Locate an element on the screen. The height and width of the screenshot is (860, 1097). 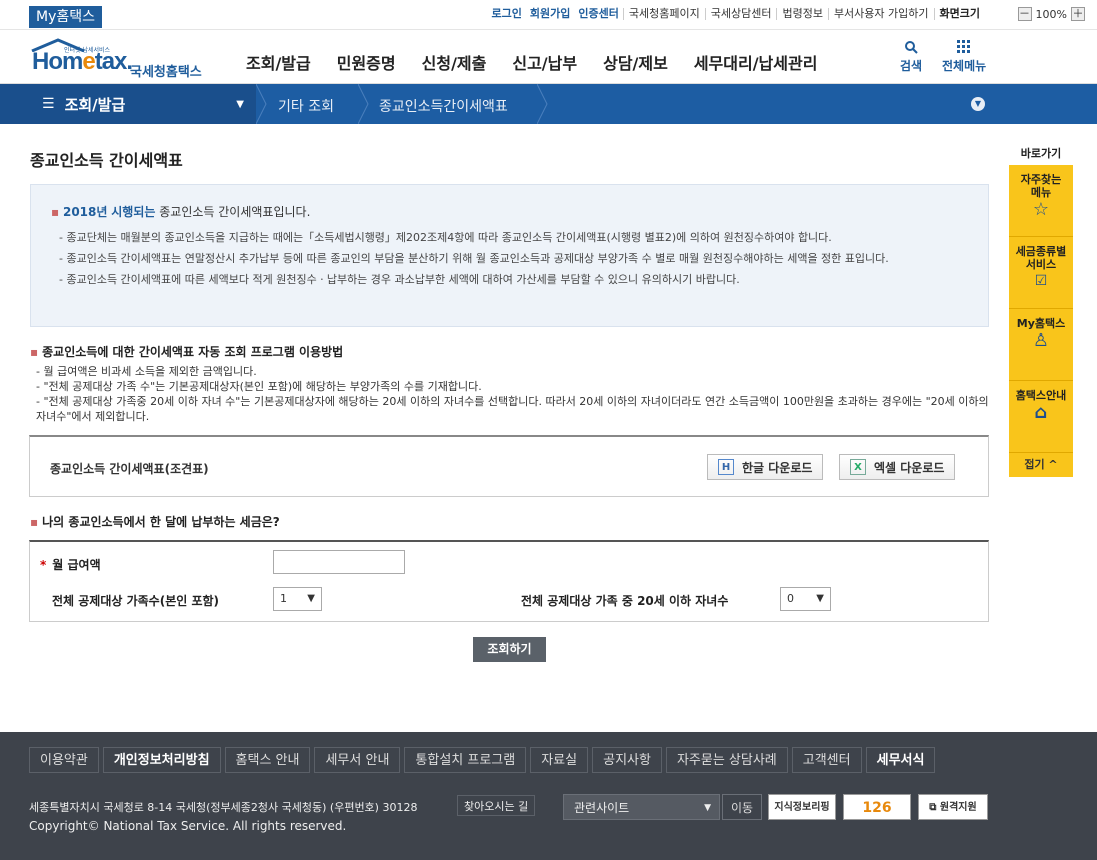
remote-support-banner: ⧉ 원격지원 is located at coordinates (953, 807).